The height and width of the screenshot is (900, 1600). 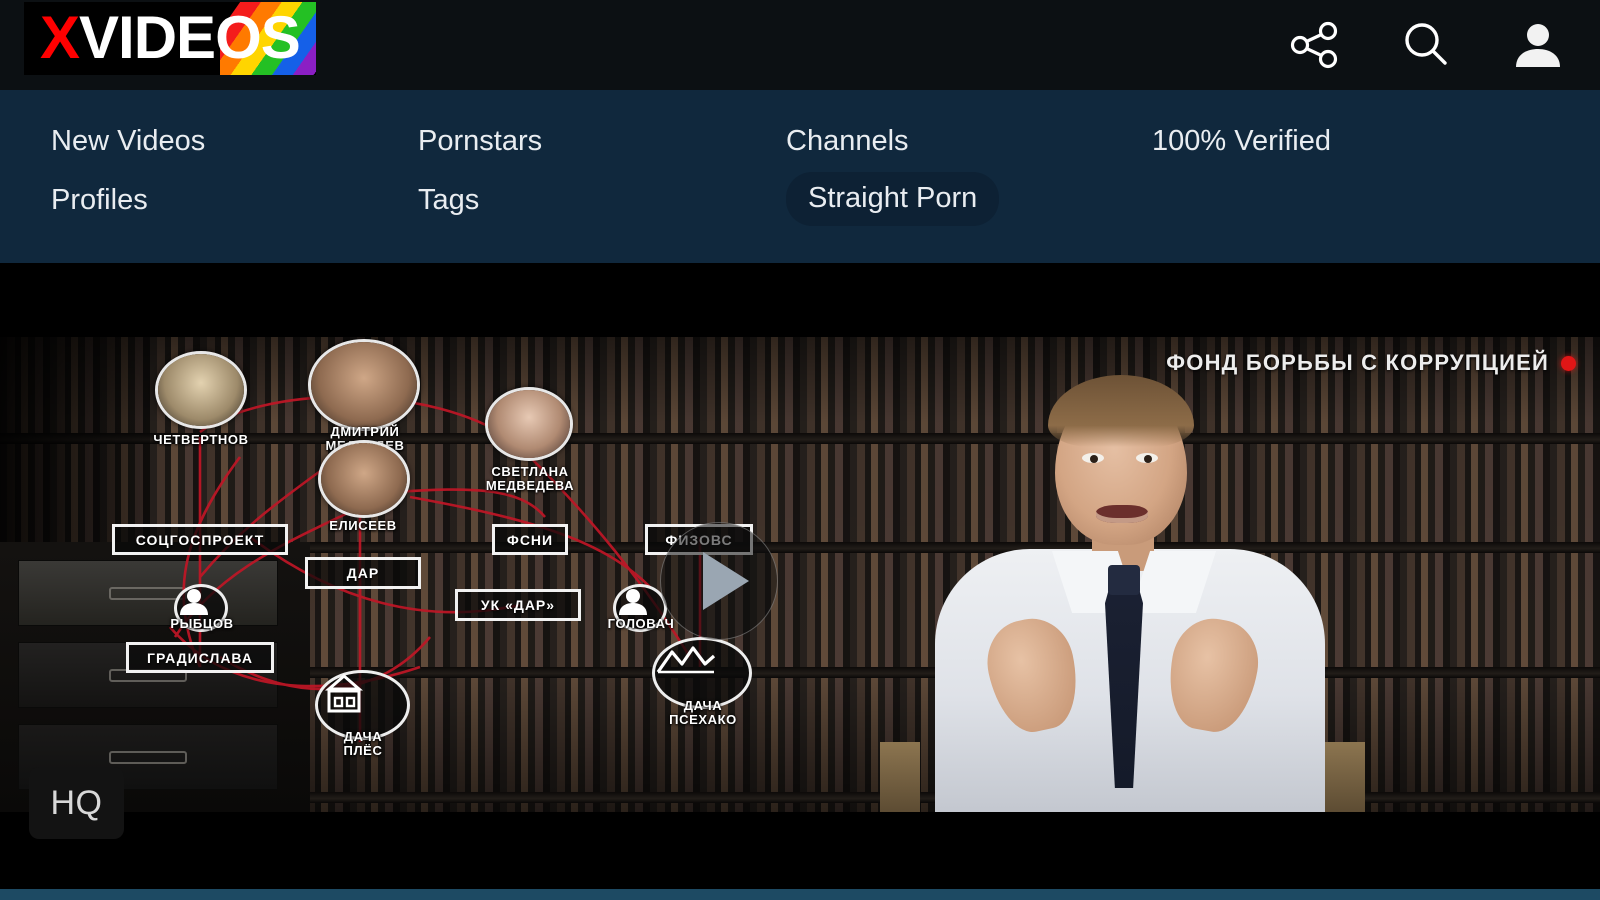 I want to click on nav-item-tags: Tags, so click(x=448, y=200).